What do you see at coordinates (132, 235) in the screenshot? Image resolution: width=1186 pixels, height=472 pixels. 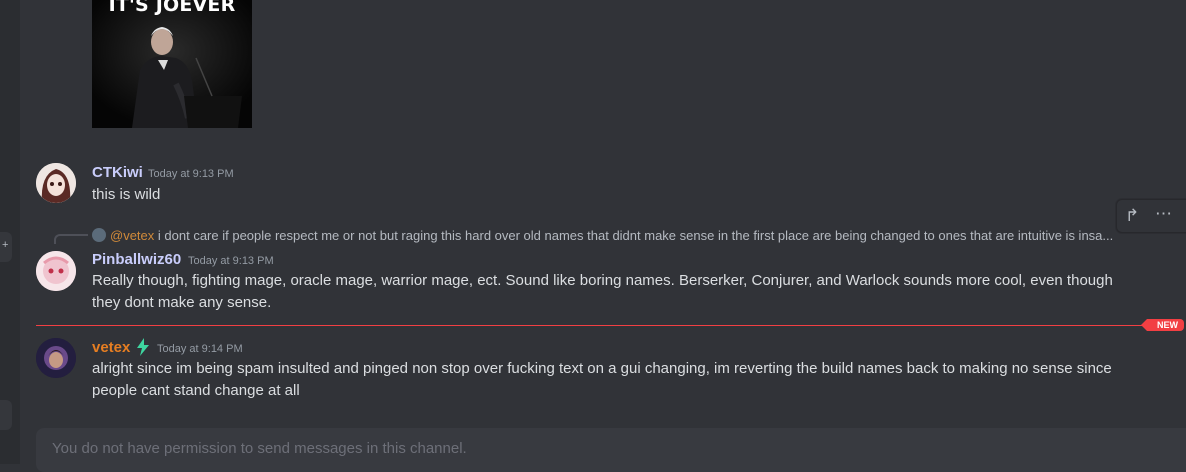 I see `reply-mention: @vetex` at bounding box center [132, 235].